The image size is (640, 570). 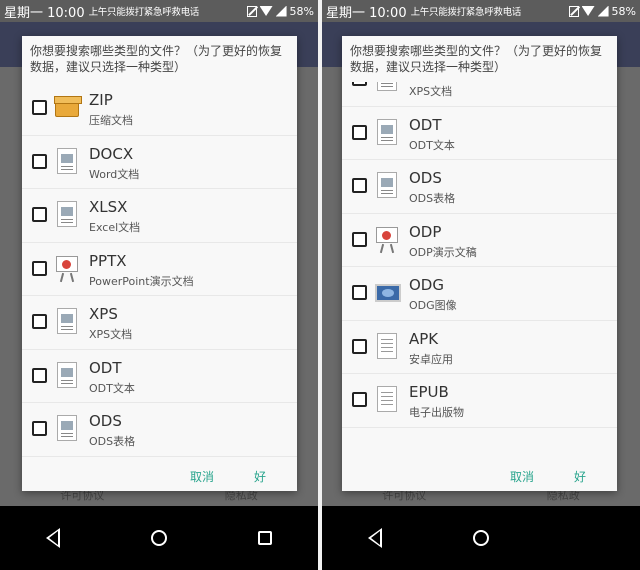 I want to click on file-type-name: EPUB, so click(x=429, y=392).